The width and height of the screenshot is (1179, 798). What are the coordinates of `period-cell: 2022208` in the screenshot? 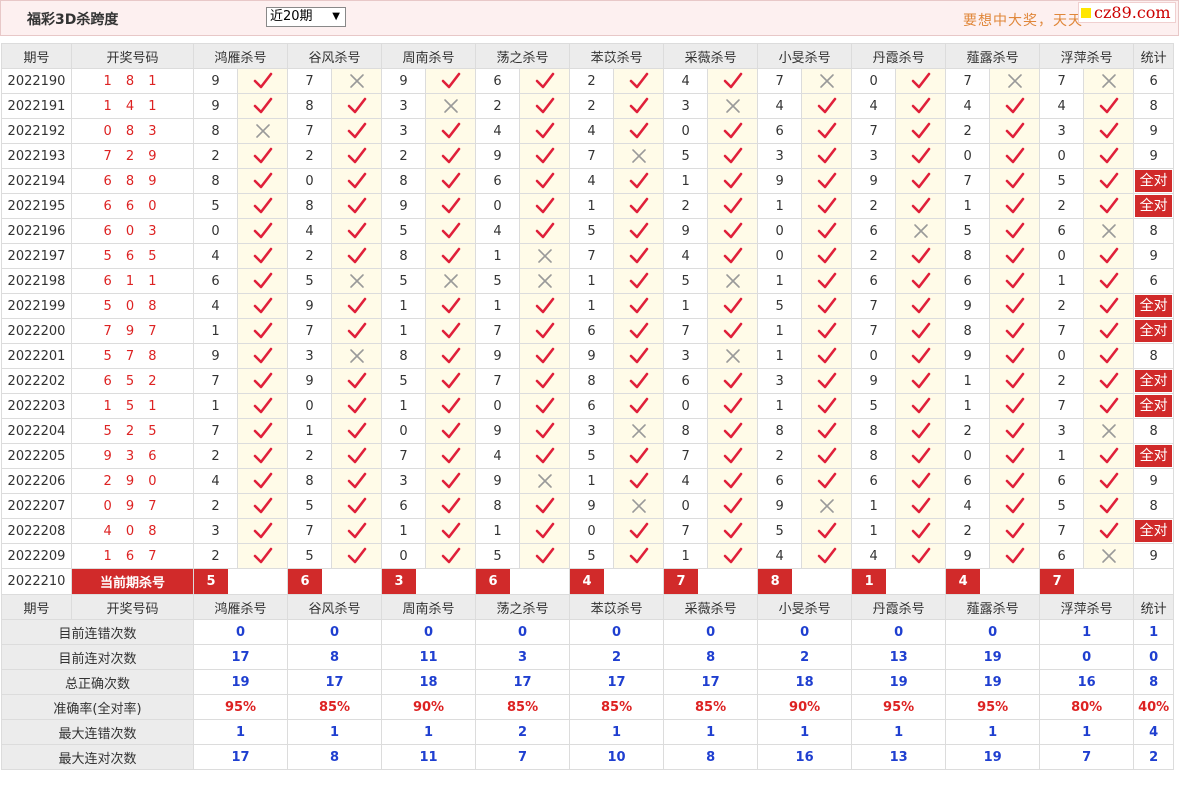 It's located at (36, 531).